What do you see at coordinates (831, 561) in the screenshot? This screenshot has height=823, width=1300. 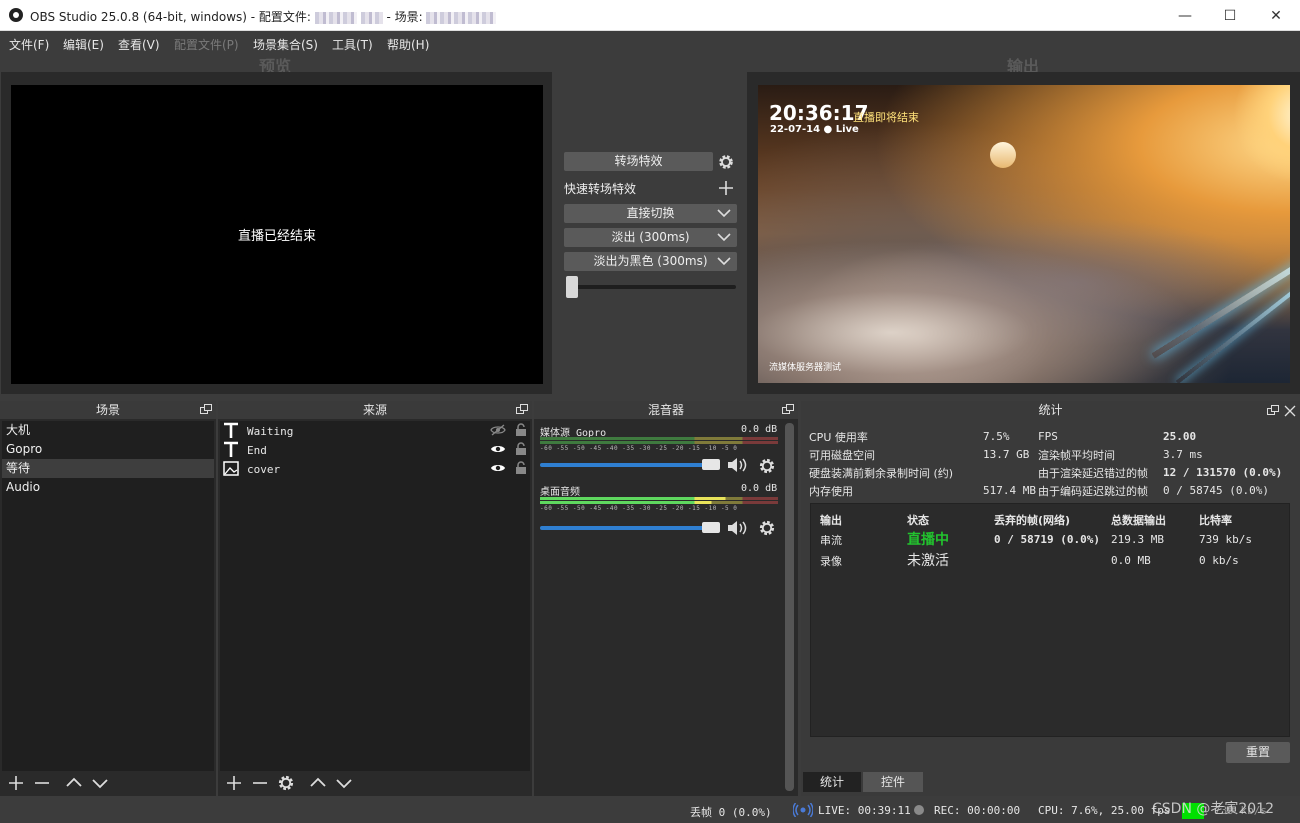 I see `table-cell-output: 录像` at bounding box center [831, 561].